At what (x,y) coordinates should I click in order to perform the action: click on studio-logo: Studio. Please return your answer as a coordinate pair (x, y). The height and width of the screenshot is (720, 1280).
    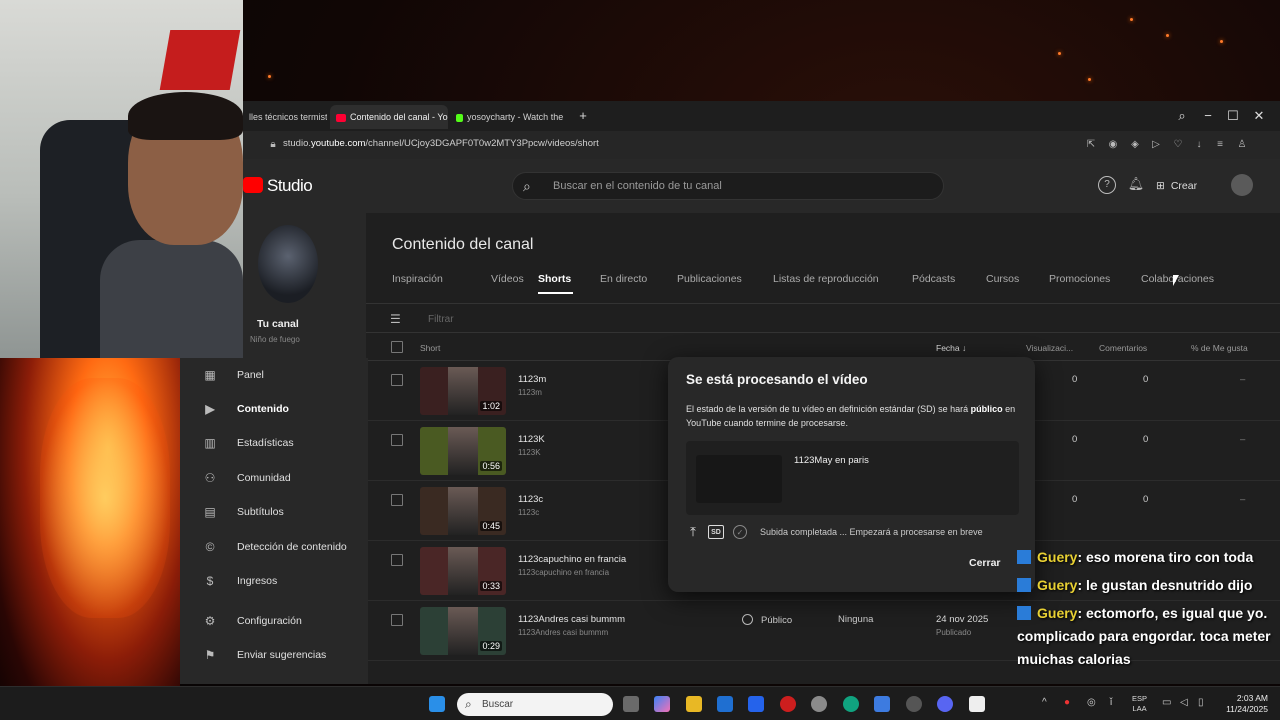
    Looking at the image, I should click on (290, 186).